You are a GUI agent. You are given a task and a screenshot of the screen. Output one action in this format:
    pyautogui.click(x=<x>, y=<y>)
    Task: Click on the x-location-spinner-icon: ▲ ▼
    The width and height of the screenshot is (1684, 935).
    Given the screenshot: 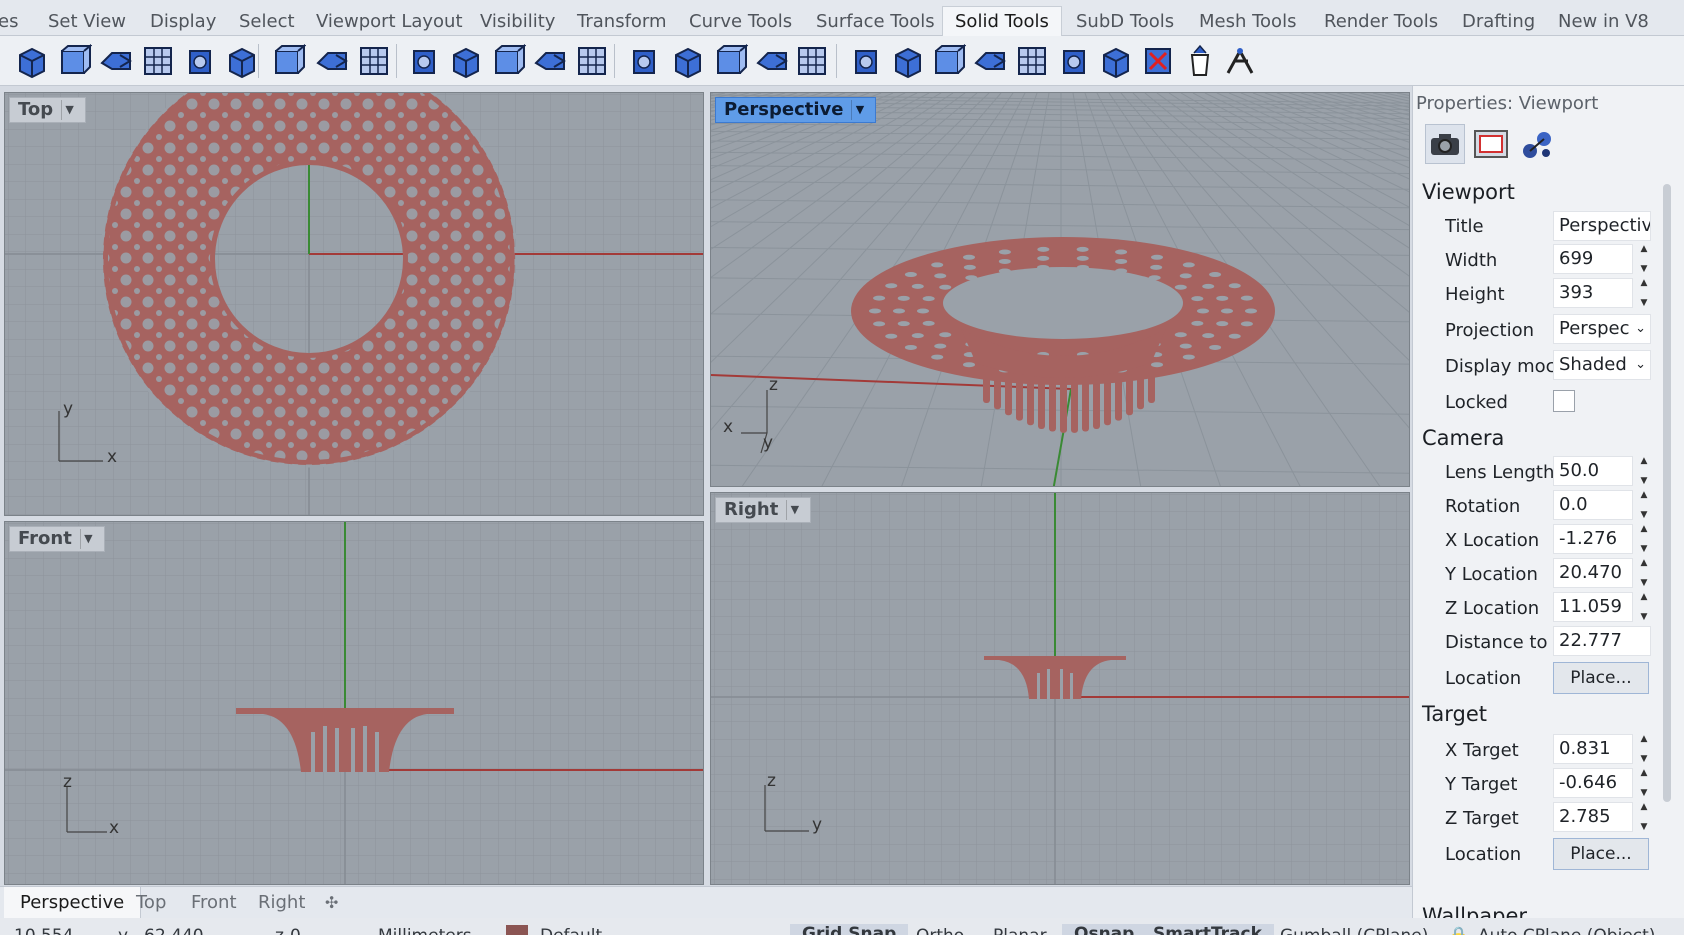 What is the action you would take?
    pyautogui.click(x=1644, y=539)
    